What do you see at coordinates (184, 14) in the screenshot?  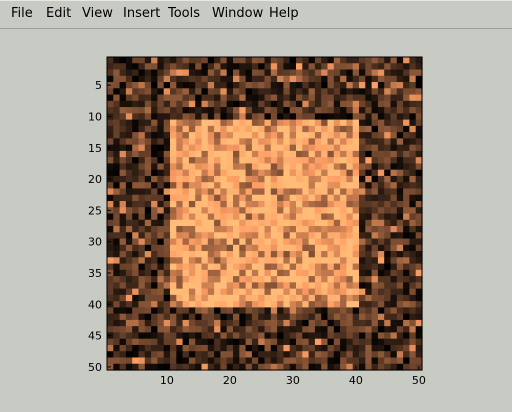 I see `menu-tools: Tools` at bounding box center [184, 14].